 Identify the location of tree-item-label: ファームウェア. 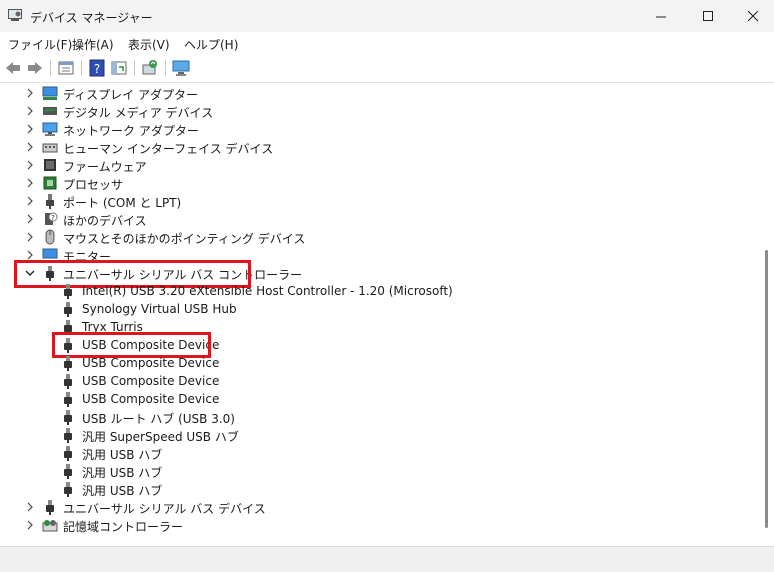
(105, 167).